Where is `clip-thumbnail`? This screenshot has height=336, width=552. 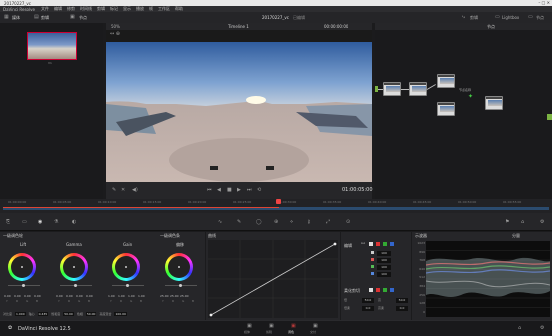
clip-thumbnail is located at coordinates (52, 46).